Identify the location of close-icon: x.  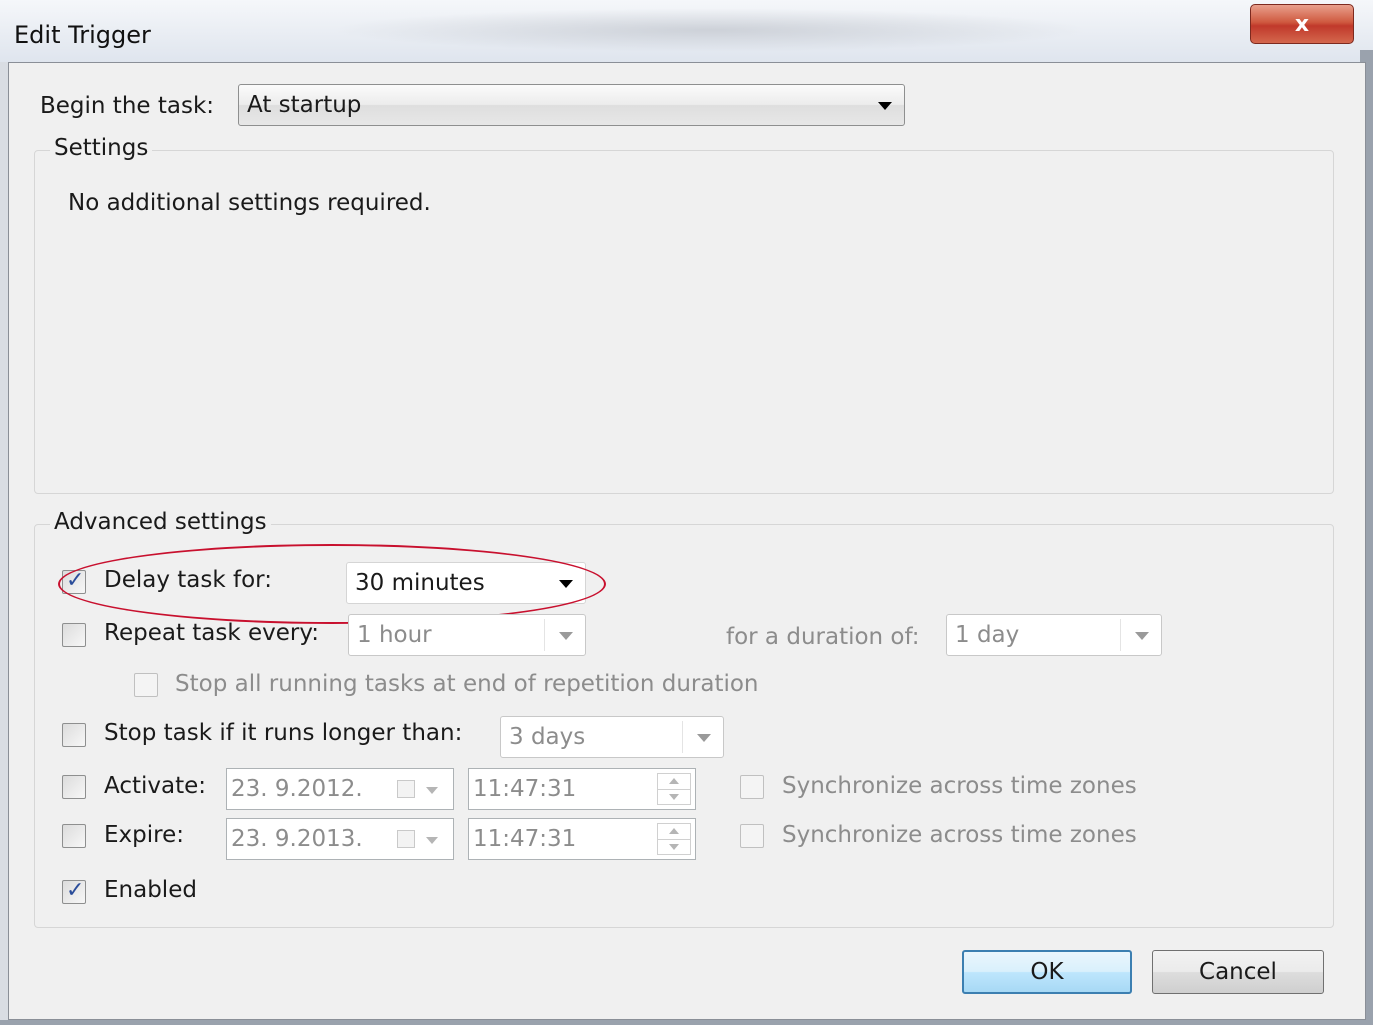
(1302, 24).